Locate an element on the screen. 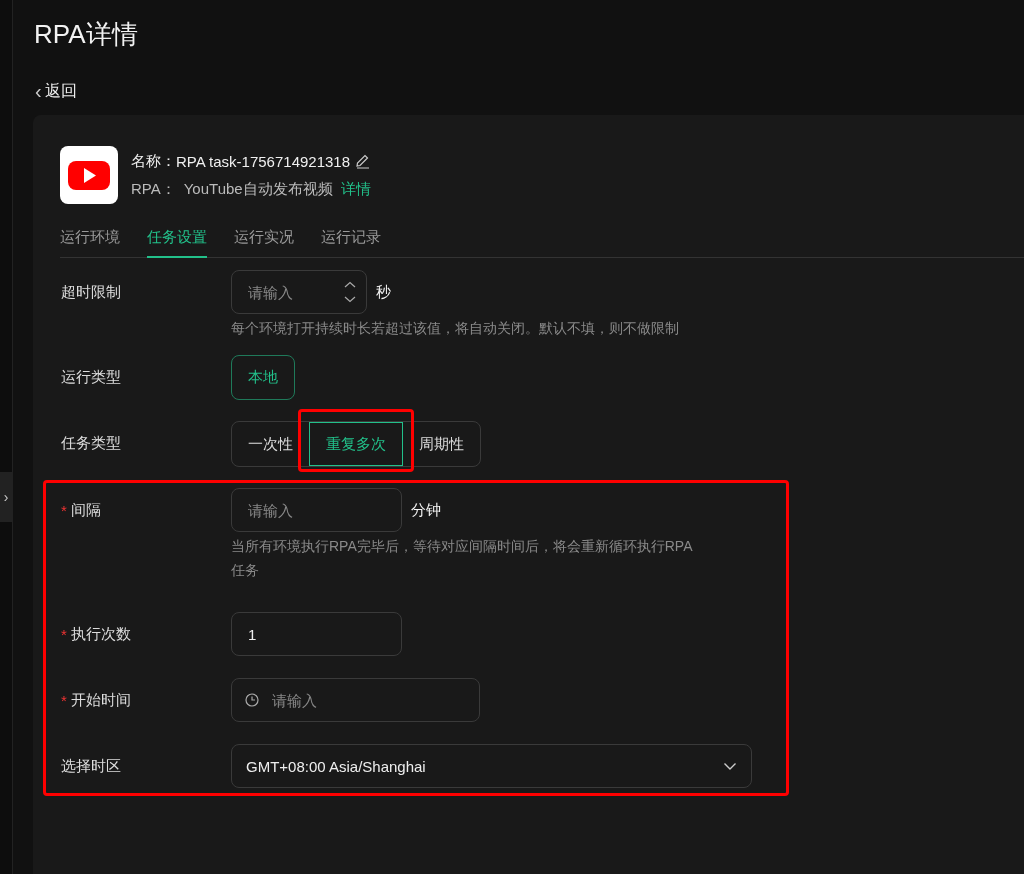 This screenshot has width=1024, height=874. tab: 运行记录 is located at coordinates (351, 240).